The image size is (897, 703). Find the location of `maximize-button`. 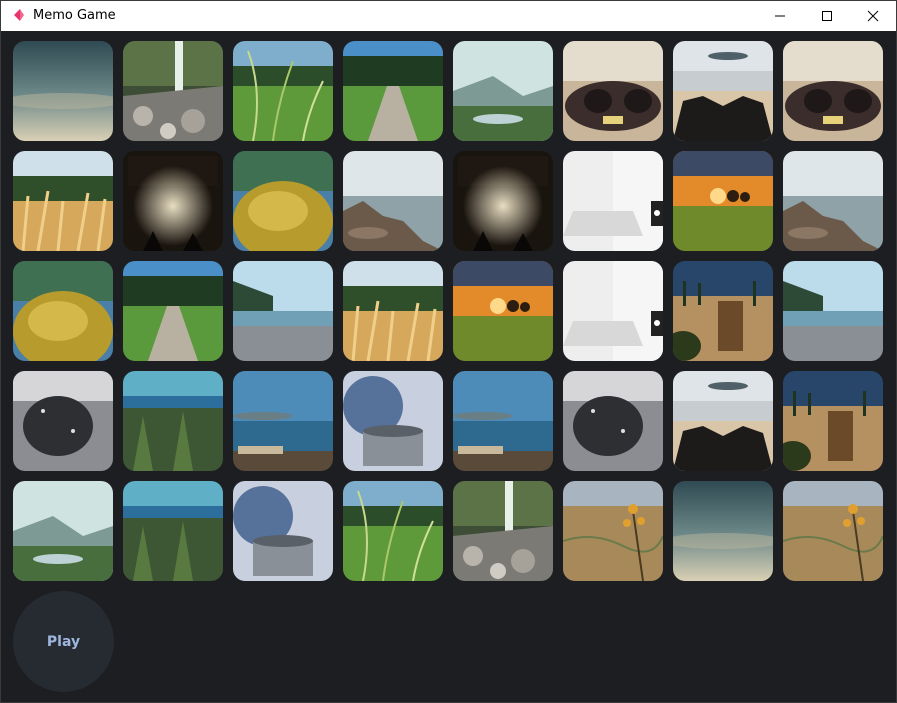

maximize-button is located at coordinates (827, 16).